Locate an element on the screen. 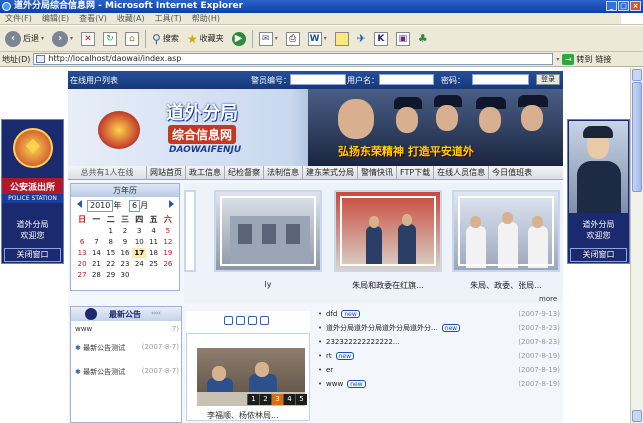 The image size is (643, 423). slideshow-page-button: 1 is located at coordinates (253, 399).